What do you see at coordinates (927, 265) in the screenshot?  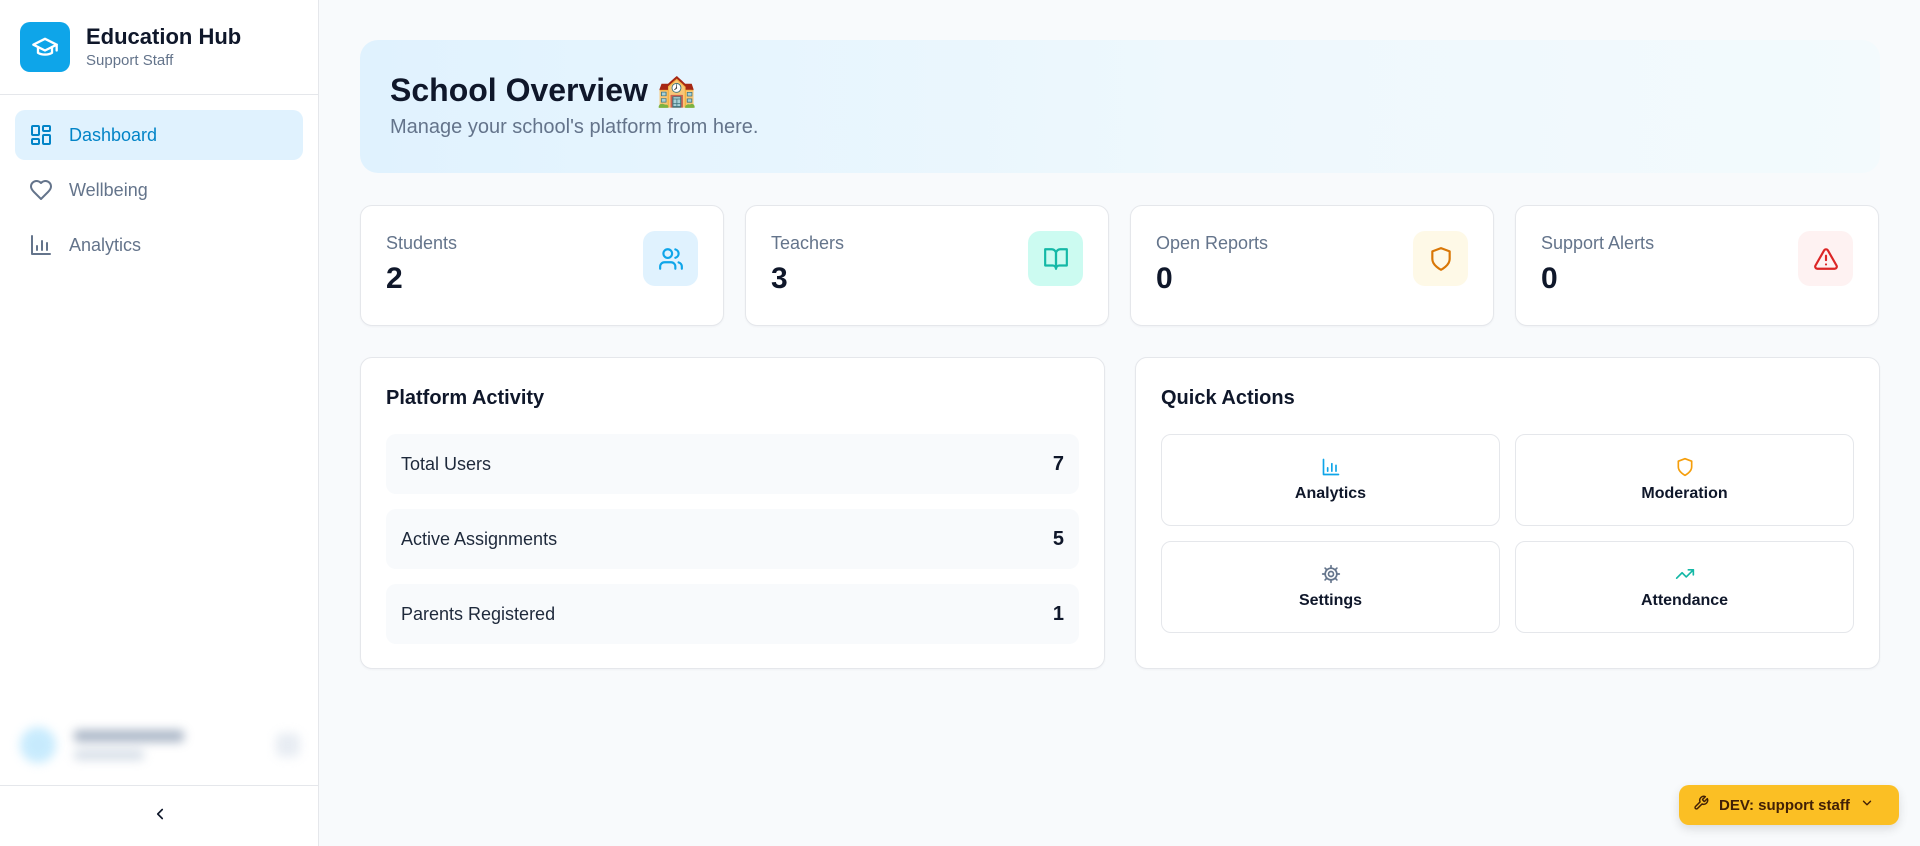 I see `stat-card-teachers: Teachers 3` at bounding box center [927, 265].